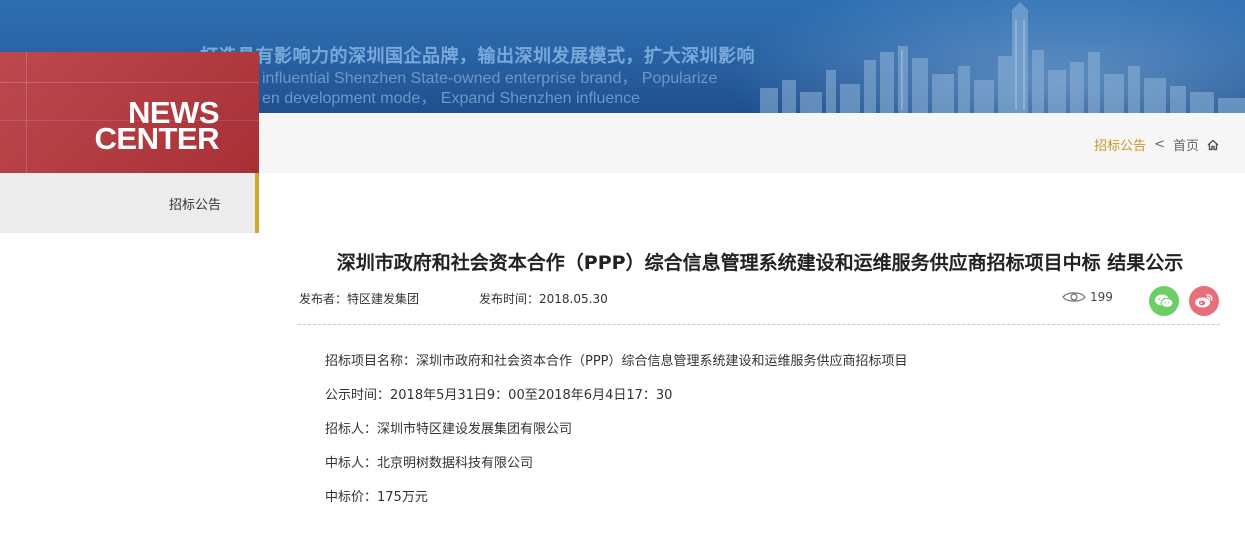  What do you see at coordinates (759, 324) in the screenshot?
I see `meta-divider` at bounding box center [759, 324].